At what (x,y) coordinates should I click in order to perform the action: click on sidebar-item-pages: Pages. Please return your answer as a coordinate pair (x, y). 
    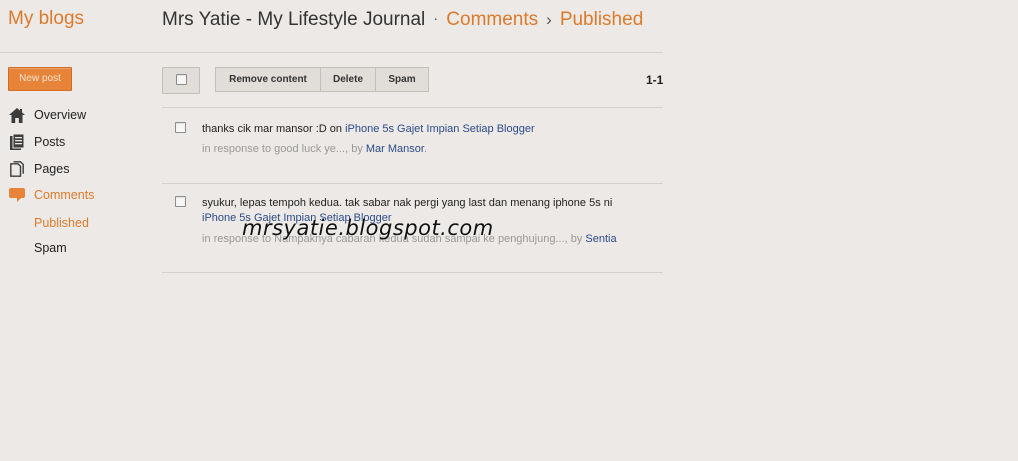
    Looking at the image, I should click on (38, 169).